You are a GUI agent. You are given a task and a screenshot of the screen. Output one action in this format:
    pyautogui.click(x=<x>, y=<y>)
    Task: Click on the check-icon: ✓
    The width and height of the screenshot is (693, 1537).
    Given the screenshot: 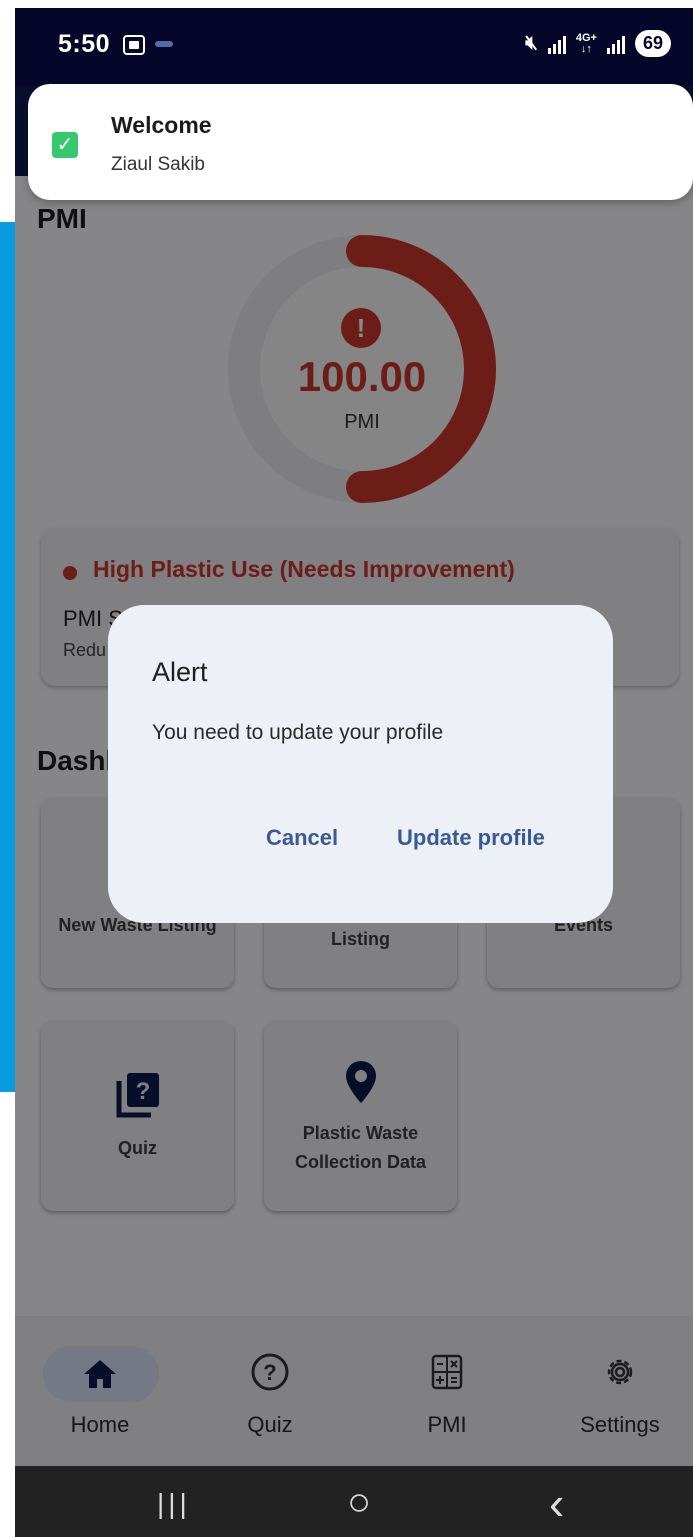 What is the action you would take?
    pyautogui.click(x=65, y=145)
    